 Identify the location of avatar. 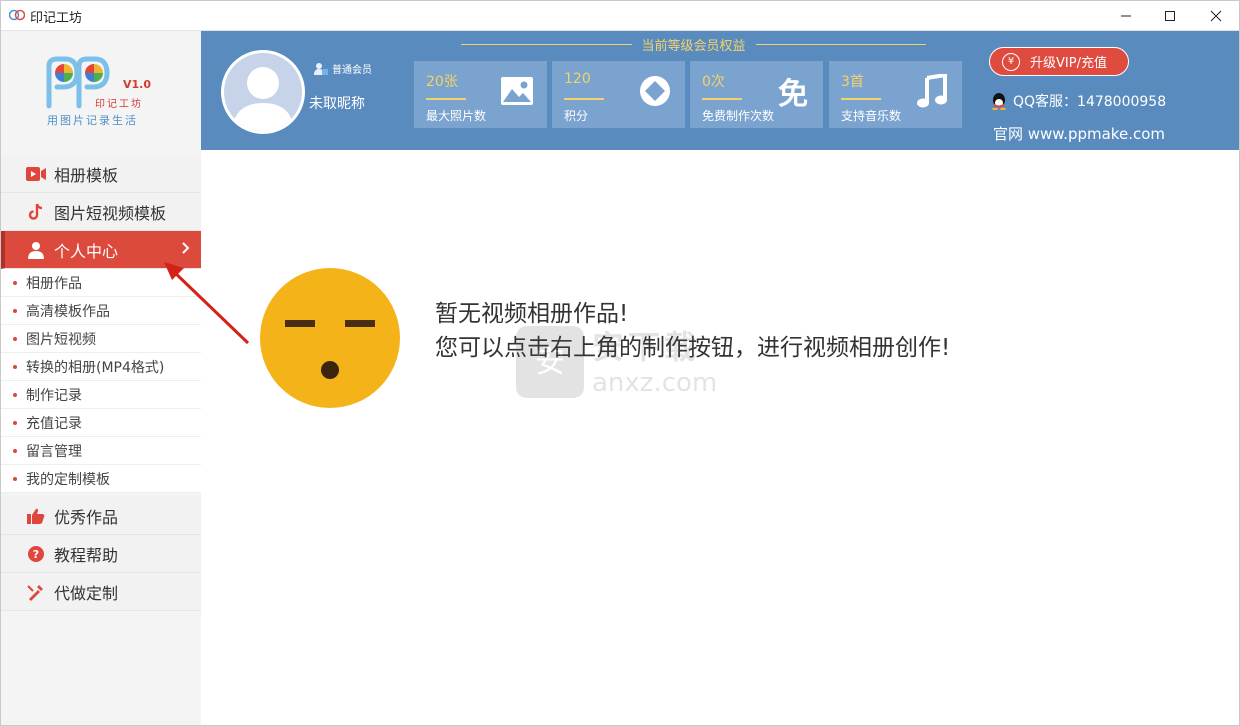
(263, 92).